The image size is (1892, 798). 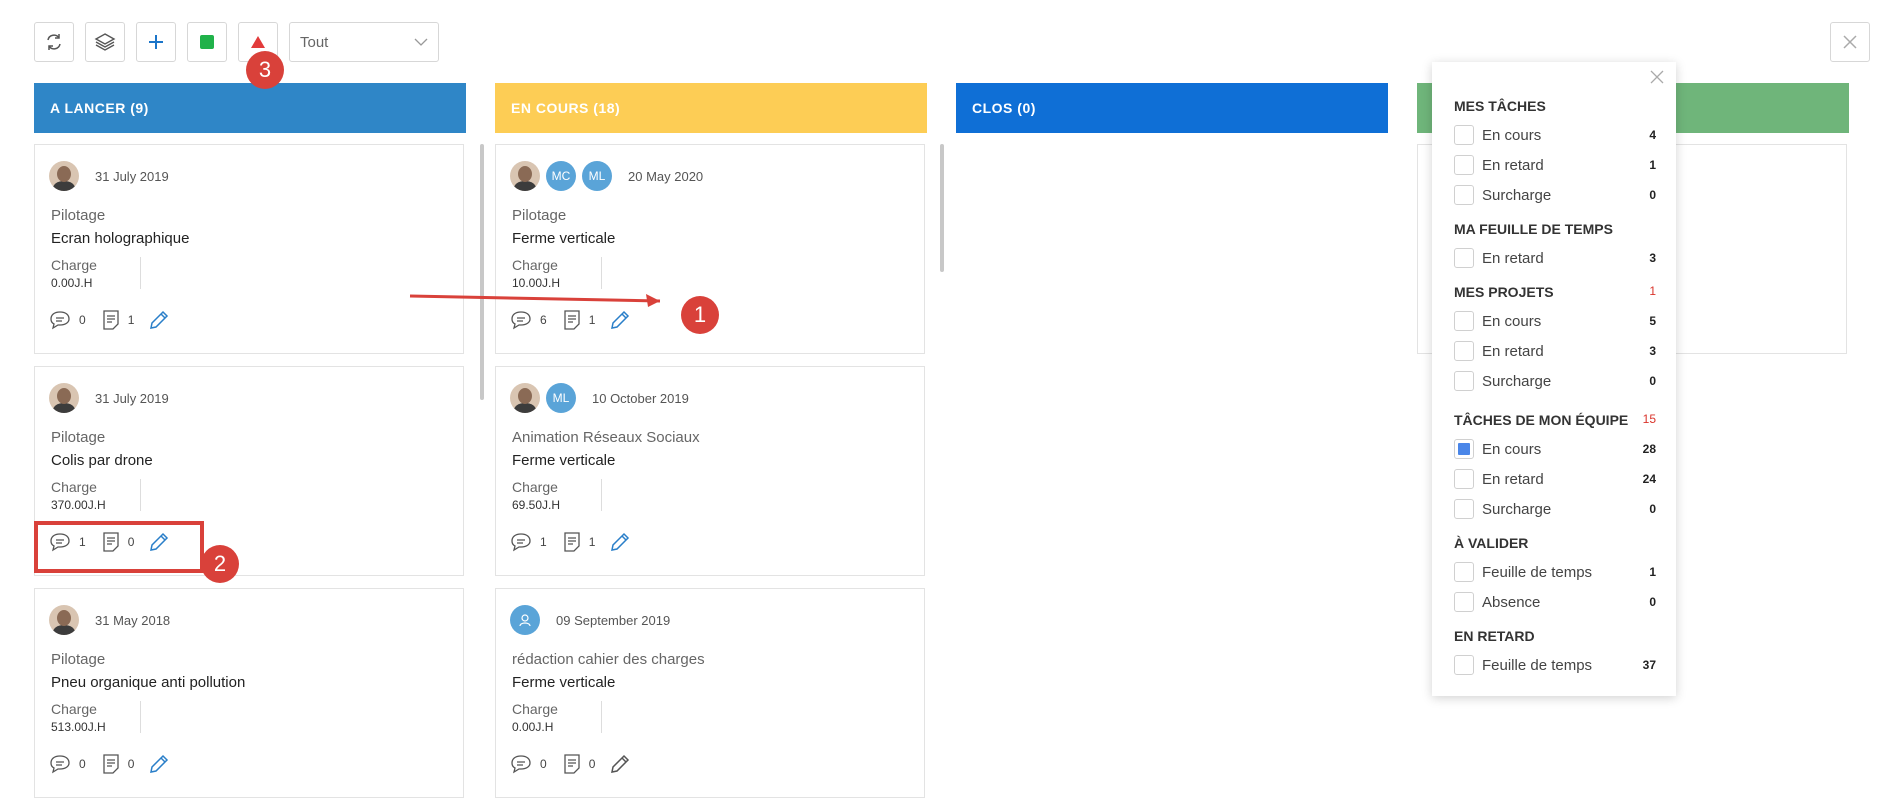 I want to click on annotation-highlight-box, so click(x=119, y=547).